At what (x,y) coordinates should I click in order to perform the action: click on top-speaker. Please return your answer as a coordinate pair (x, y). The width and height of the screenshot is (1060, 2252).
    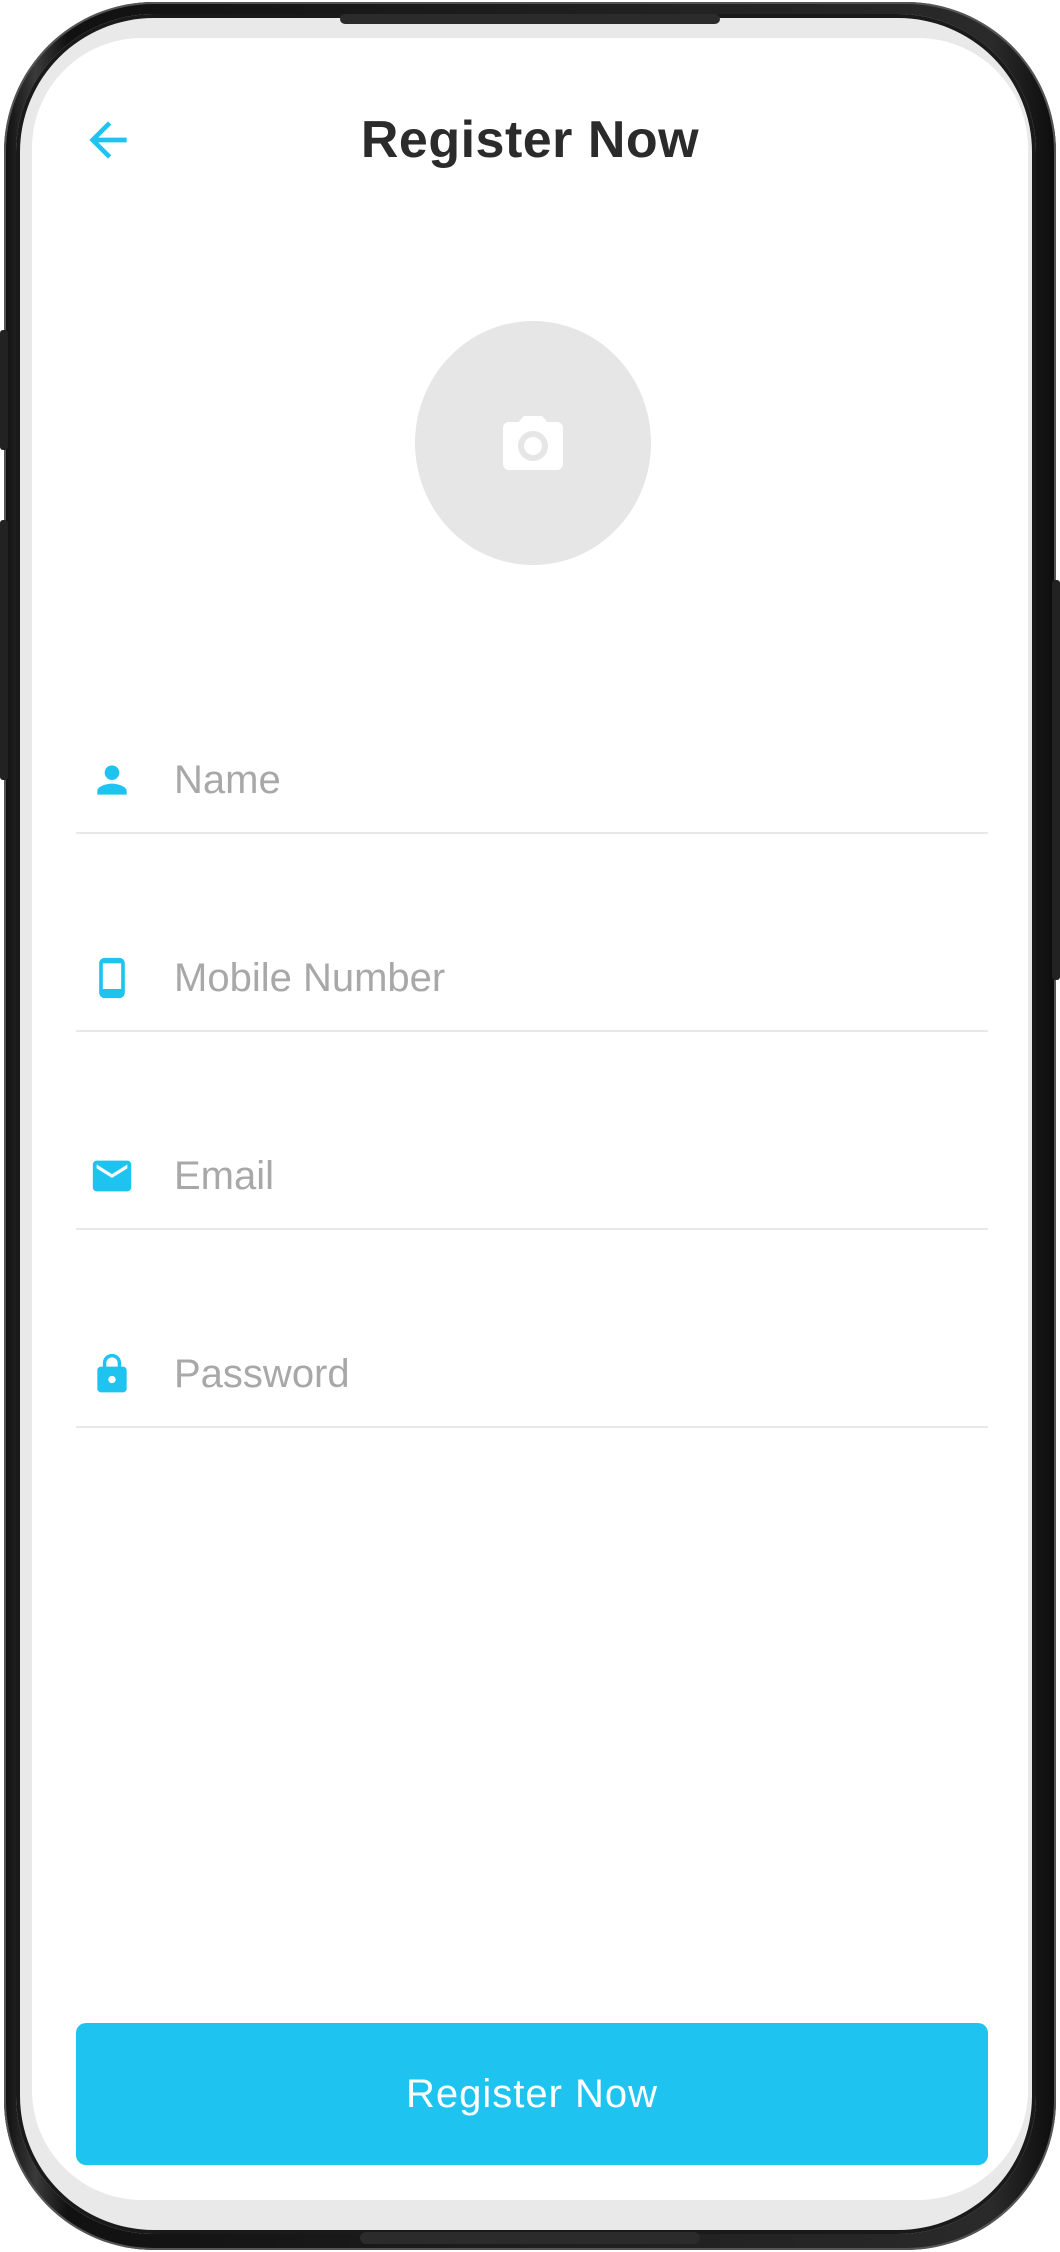
    Looking at the image, I should click on (530, 19).